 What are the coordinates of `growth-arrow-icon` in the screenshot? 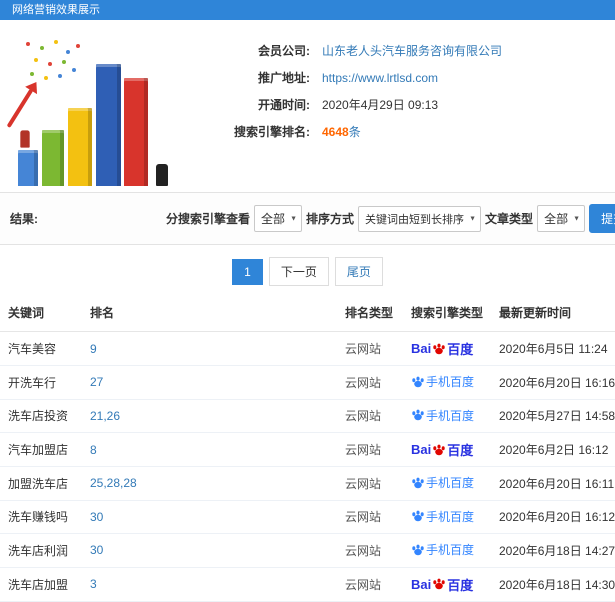 It's located at (20, 108).